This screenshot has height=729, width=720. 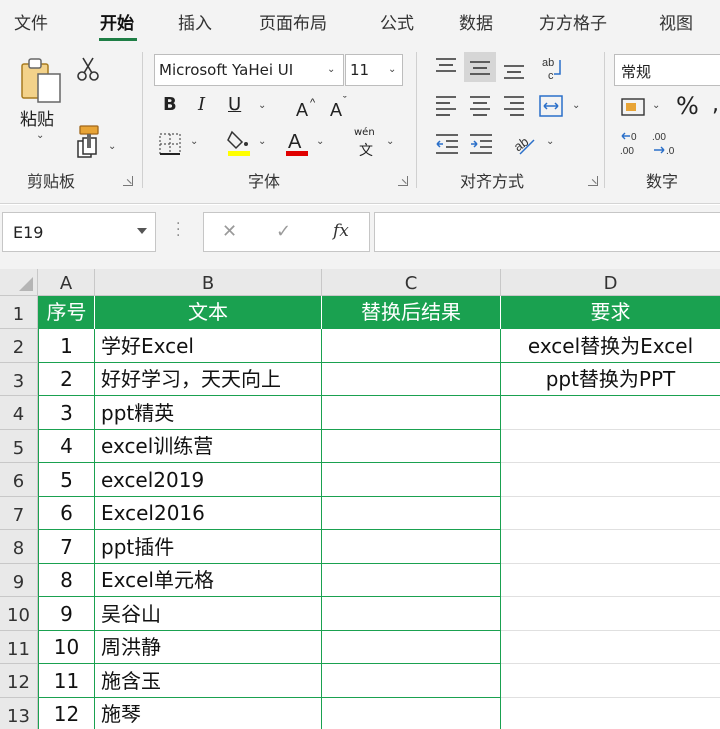 What do you see at coordinates (715, 104) in the screenshot?
I see `comma-style-button: ,` at bounding box center [715, 104].